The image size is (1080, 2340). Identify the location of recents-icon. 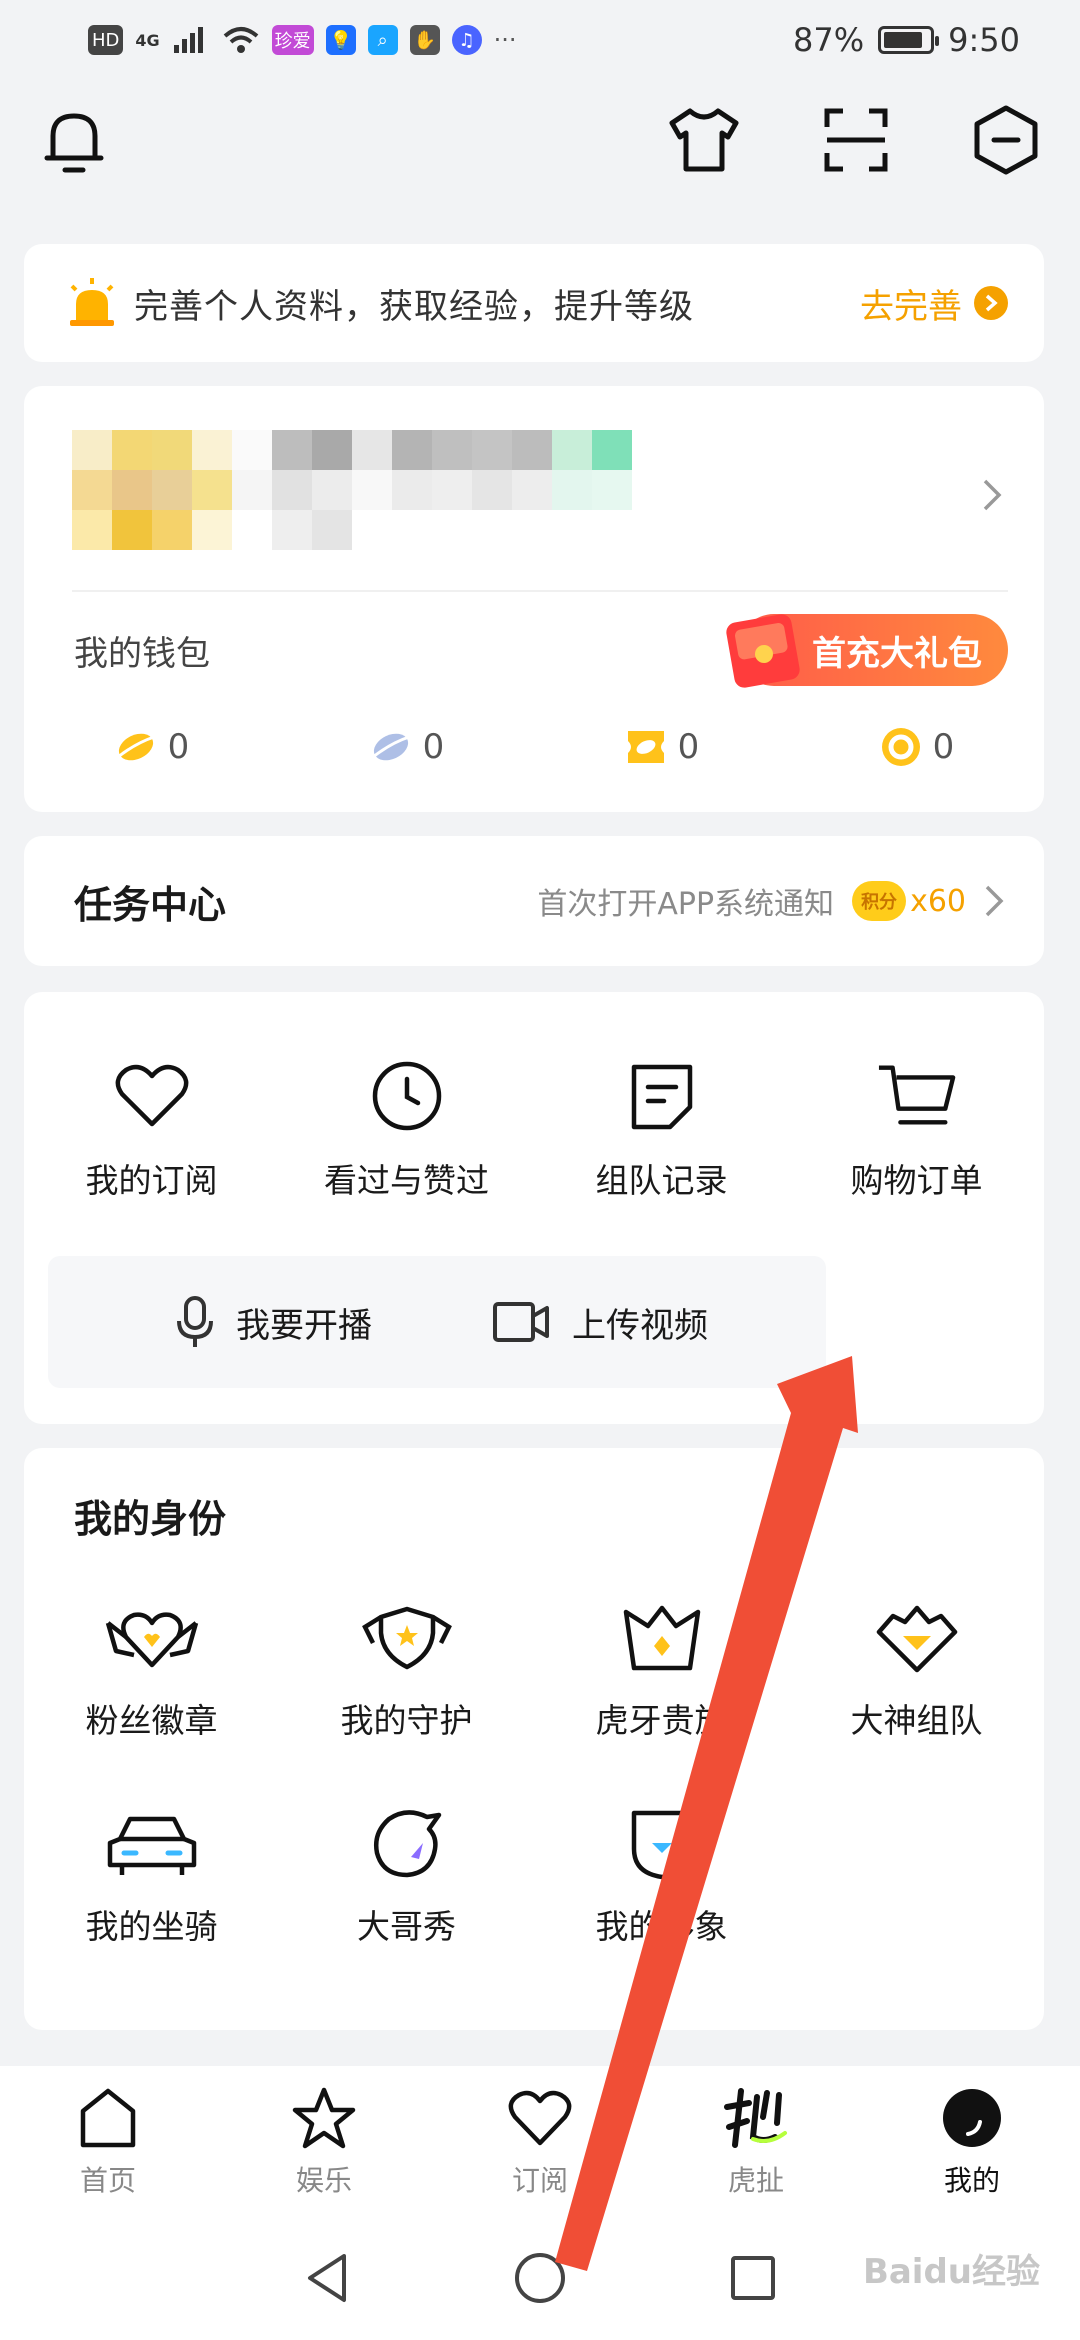
(753, 2278).